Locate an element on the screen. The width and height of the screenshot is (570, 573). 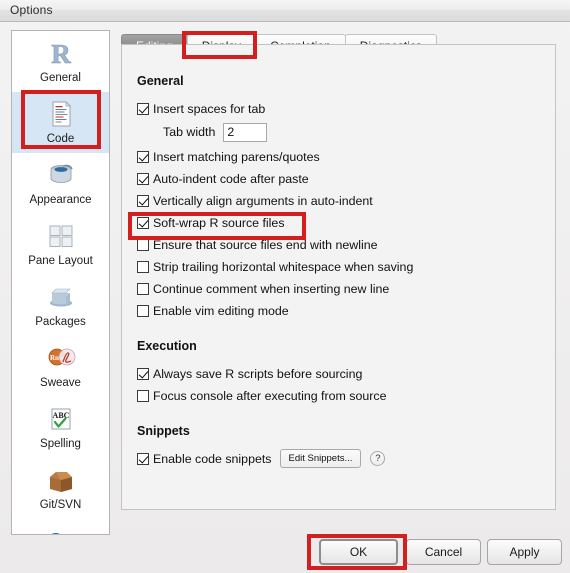
sidebar-item-label: Spelling is located at coordinates (60, 444).